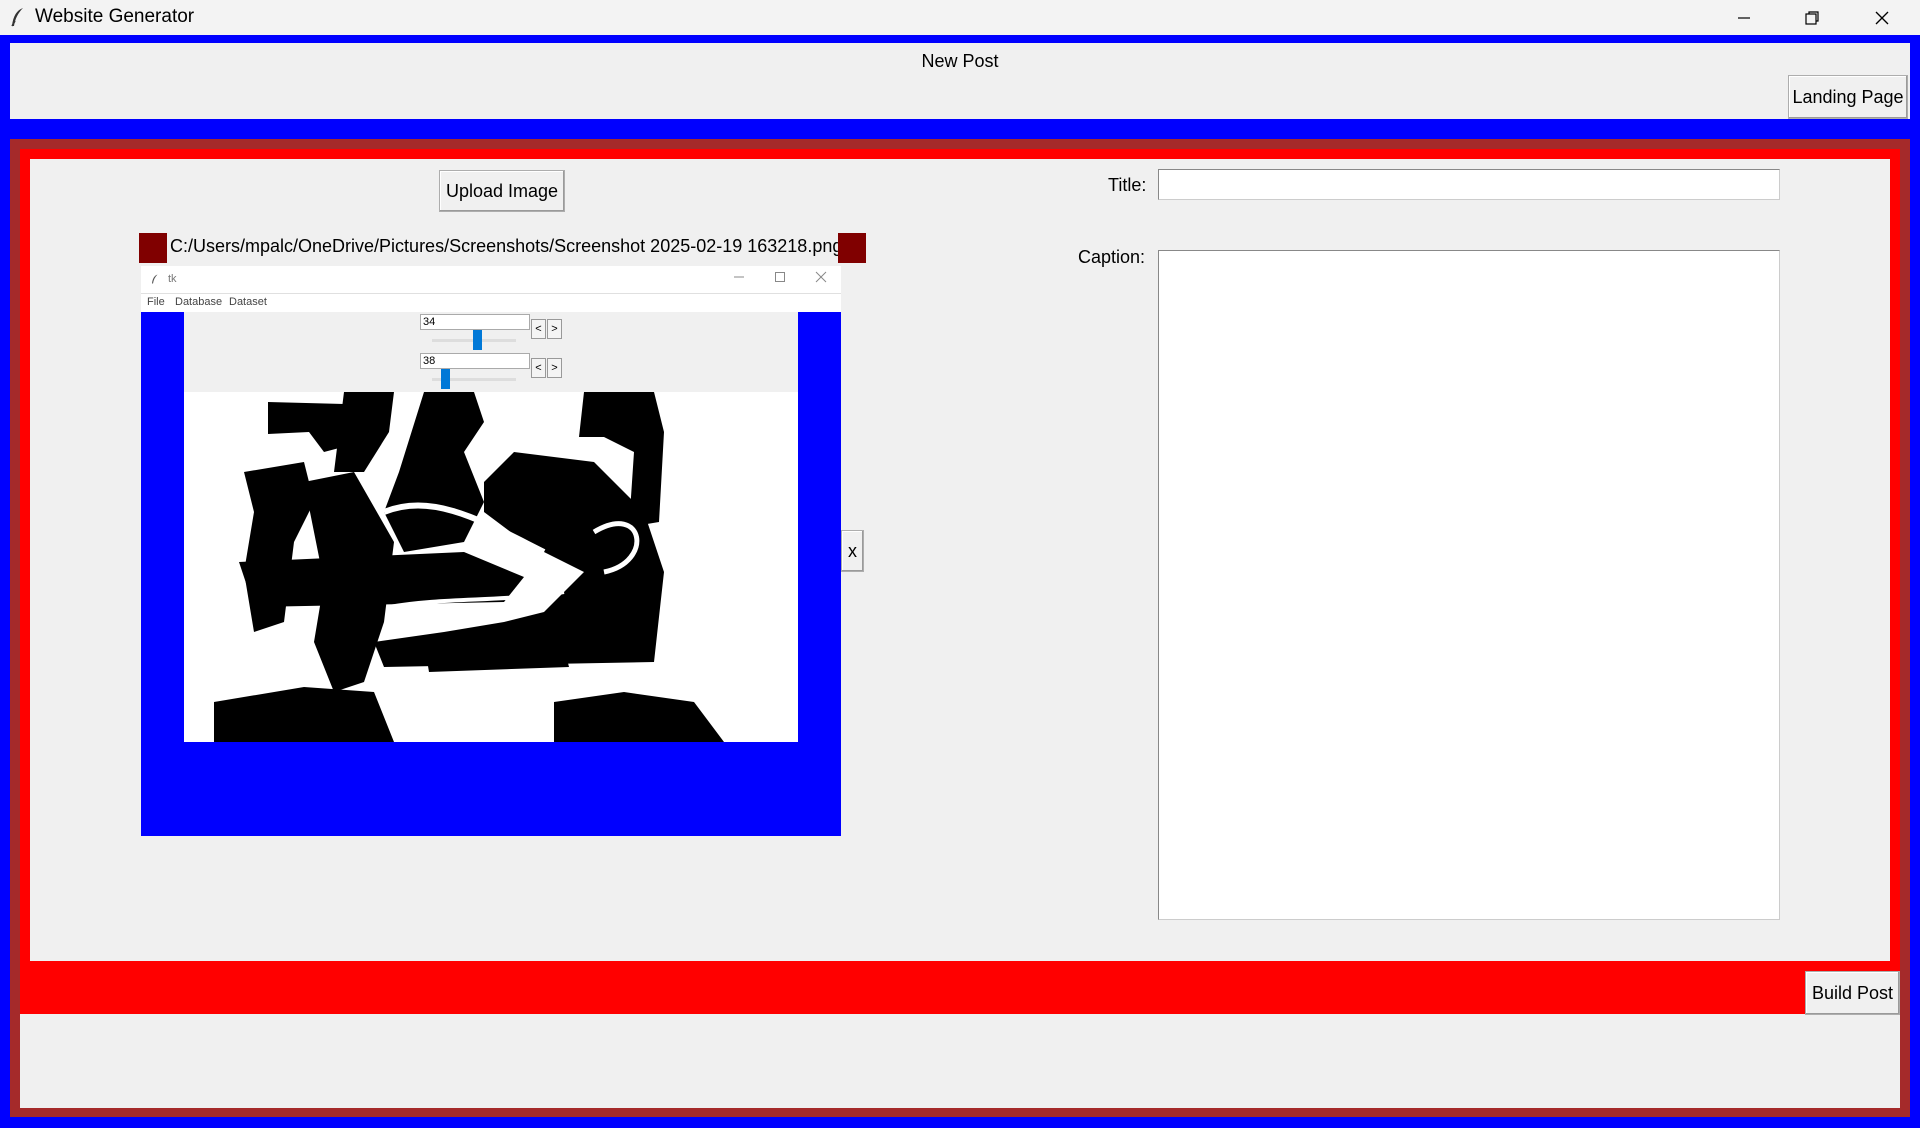 Image resolution: width=1920 pixels, height=1128 pixels. Describe the element at coordinates (1744, 17) in the screenshot. I see `minimize-icon` at that location.